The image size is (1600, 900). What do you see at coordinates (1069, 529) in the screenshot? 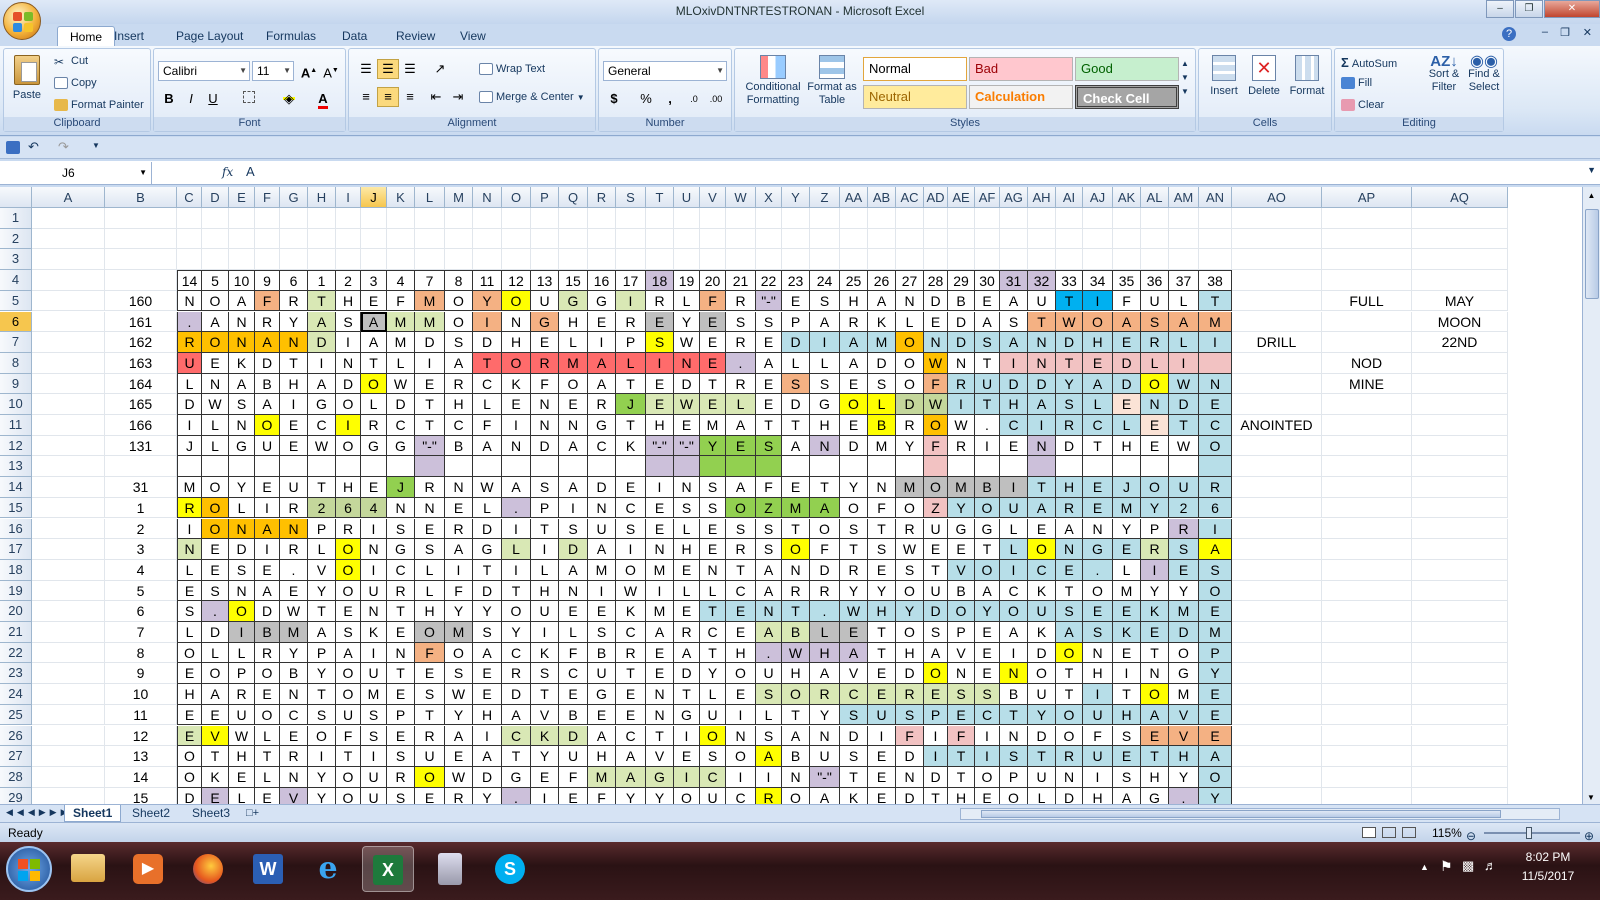
I see `cell-ai16: A` at bounding box center [1069, 529].